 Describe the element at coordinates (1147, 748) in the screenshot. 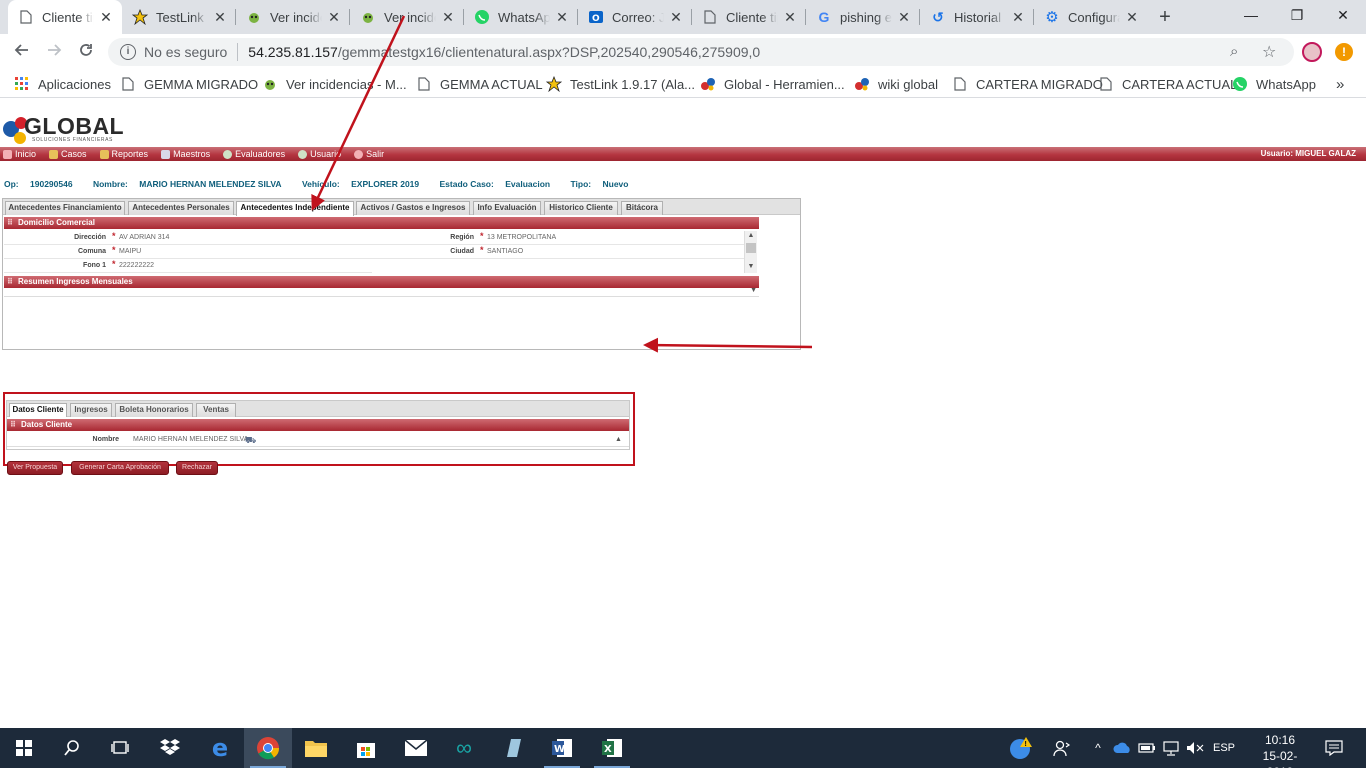

I see `battery-icon` at that location.